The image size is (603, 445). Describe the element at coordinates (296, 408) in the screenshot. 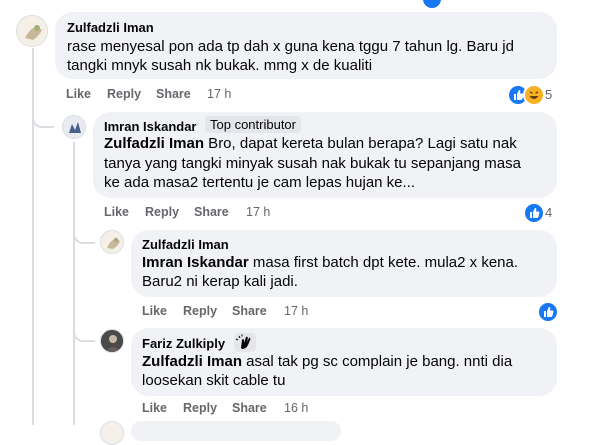

I see `comment-timestamp: 16 h` at that location.